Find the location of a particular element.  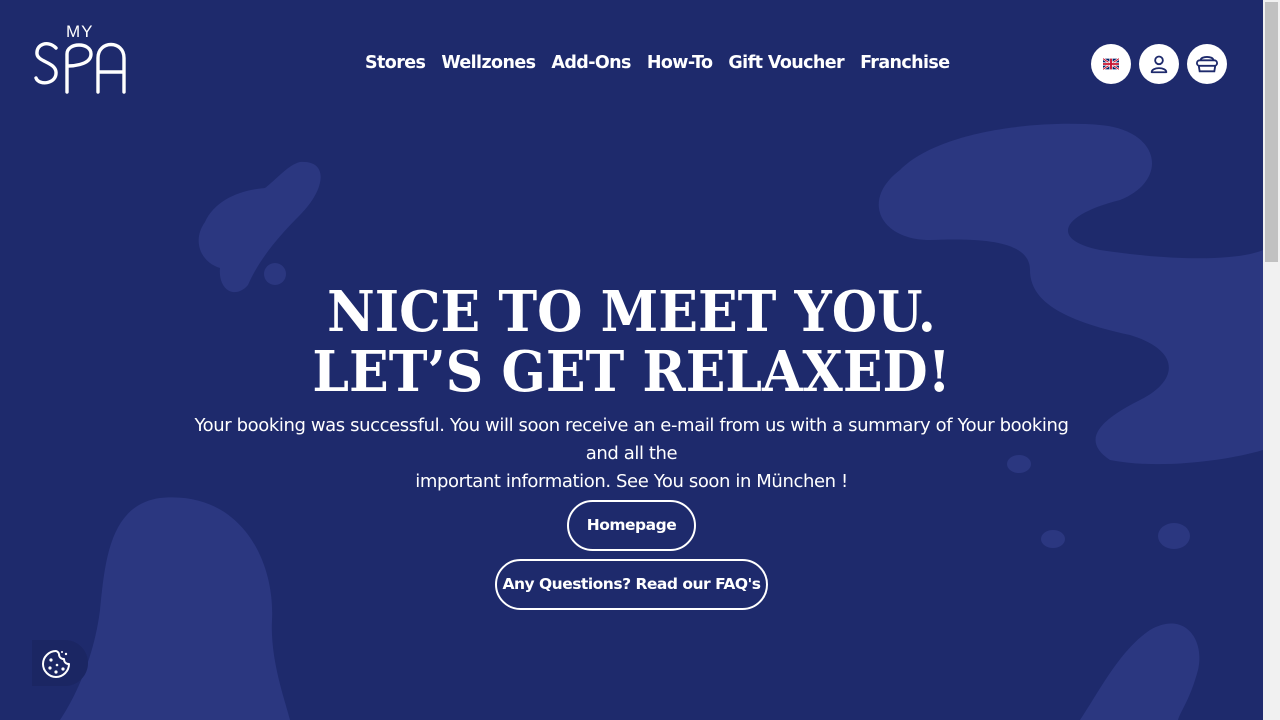

uk-flag-icon is located at coordinates (1111, 64).